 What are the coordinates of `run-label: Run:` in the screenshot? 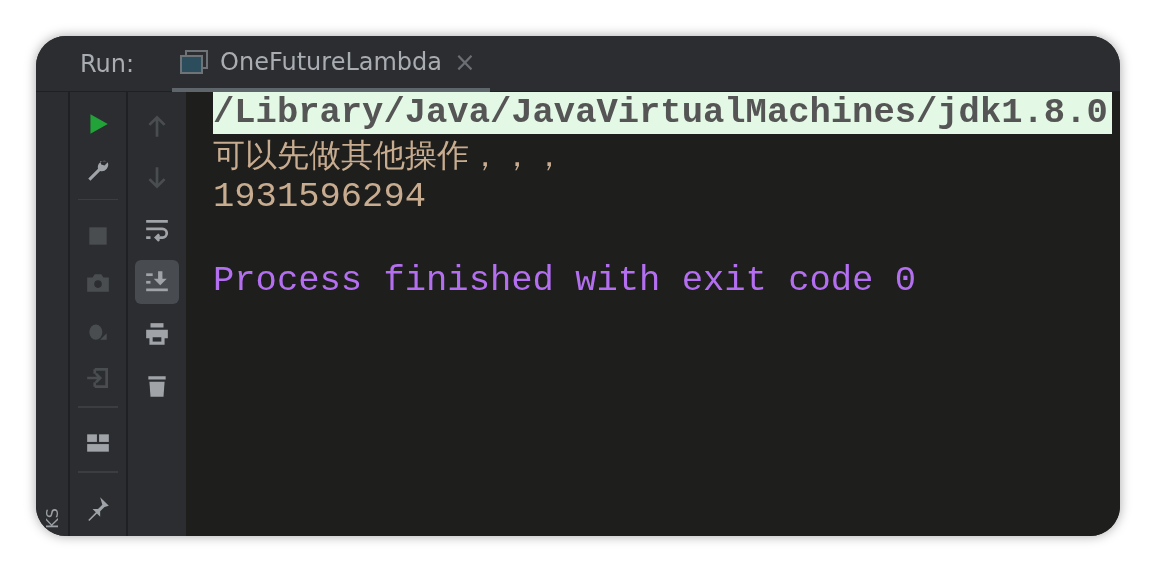 It's located at (107, 63).